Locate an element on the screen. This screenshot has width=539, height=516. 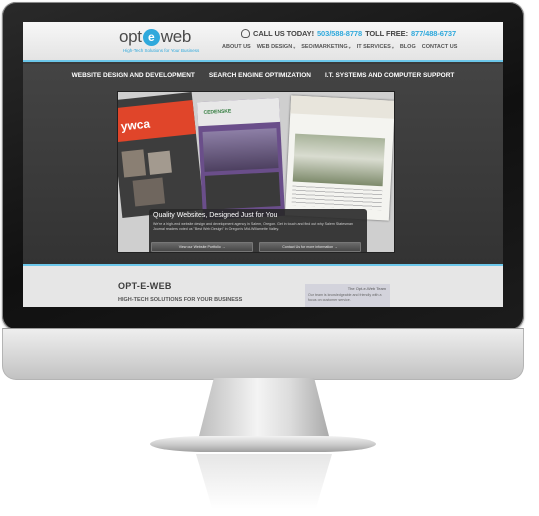
monitor-stand is located at coordinates (264, 409).